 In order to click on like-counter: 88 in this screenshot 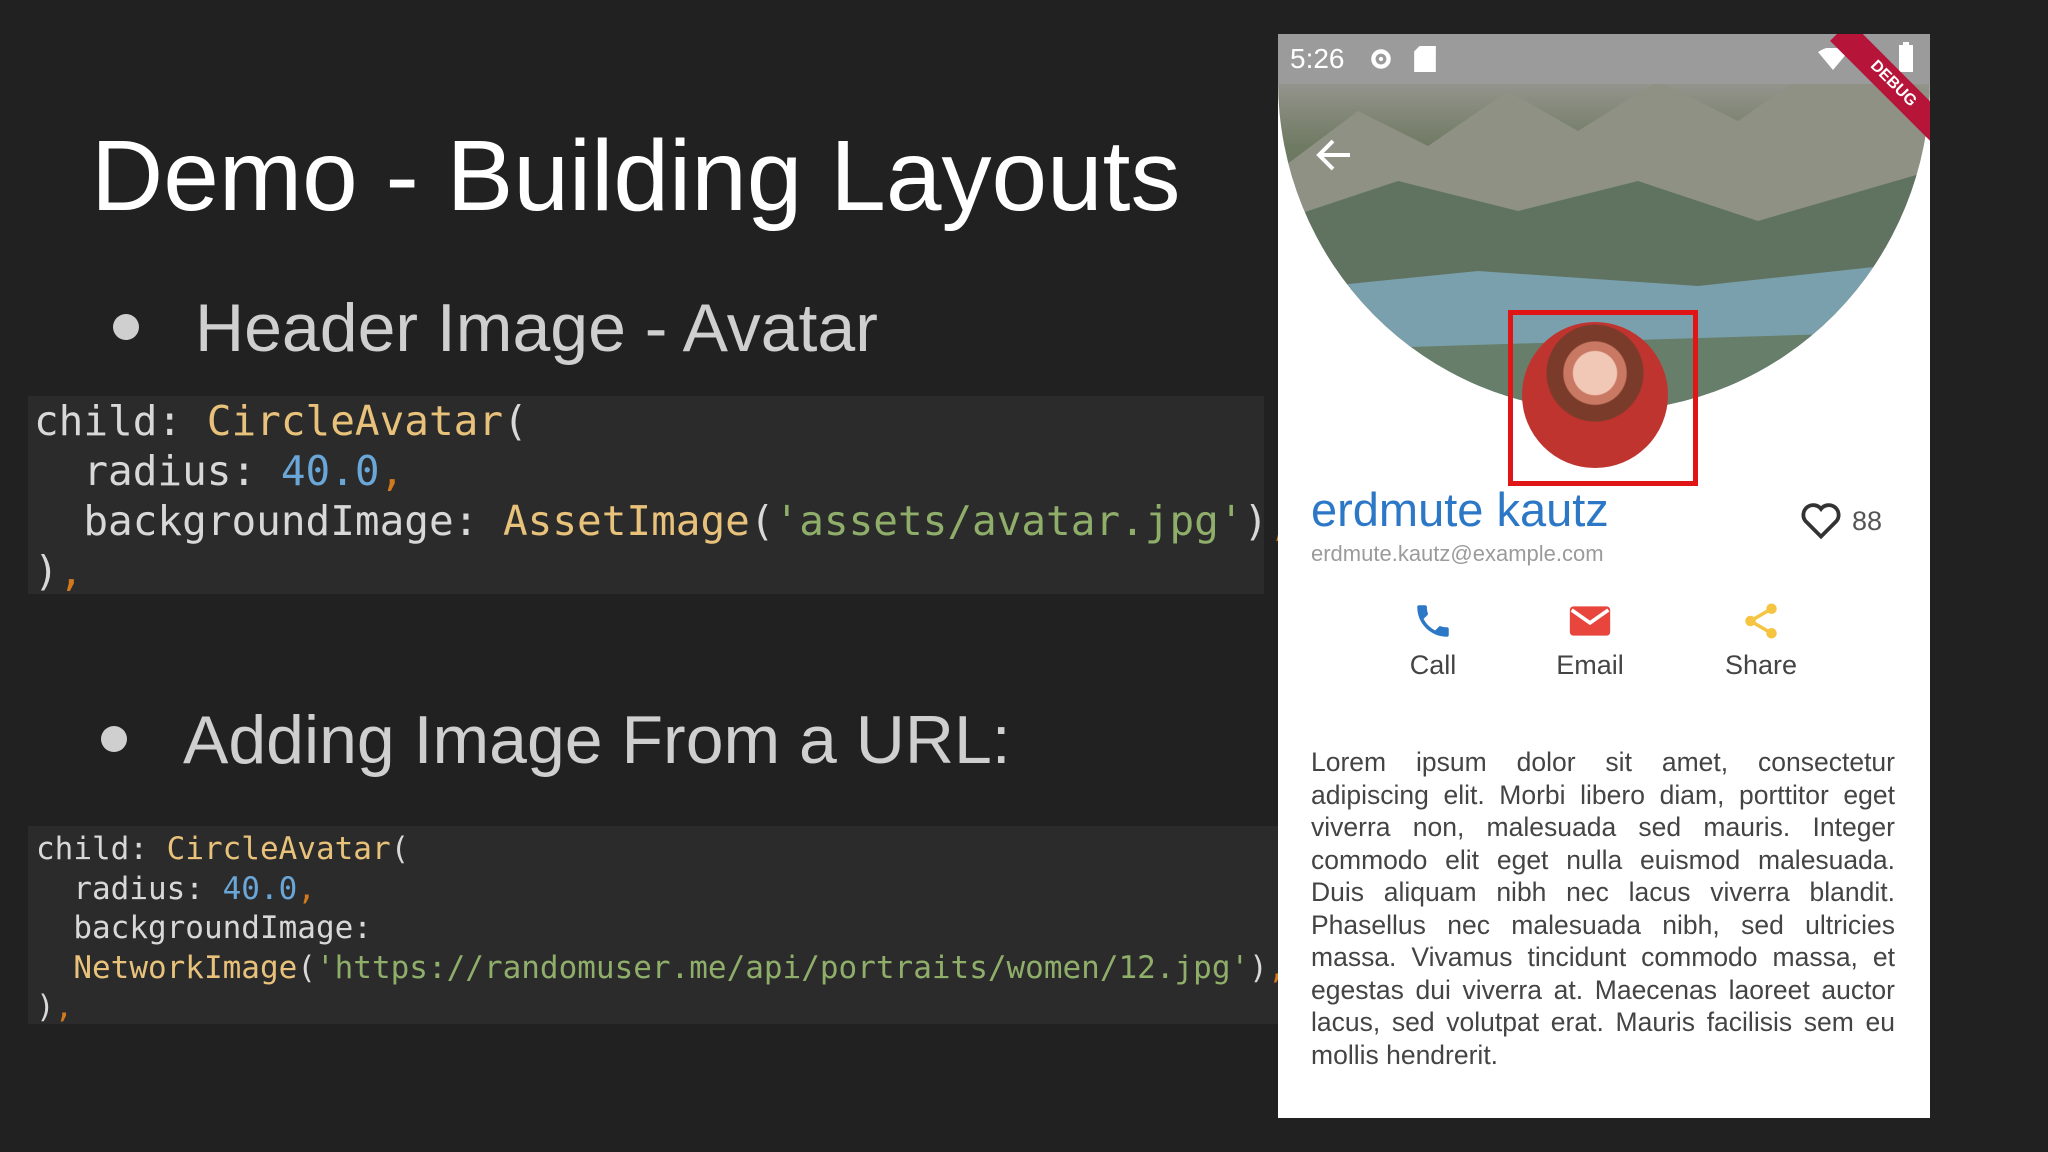, I will do `click(1841, 521)`.